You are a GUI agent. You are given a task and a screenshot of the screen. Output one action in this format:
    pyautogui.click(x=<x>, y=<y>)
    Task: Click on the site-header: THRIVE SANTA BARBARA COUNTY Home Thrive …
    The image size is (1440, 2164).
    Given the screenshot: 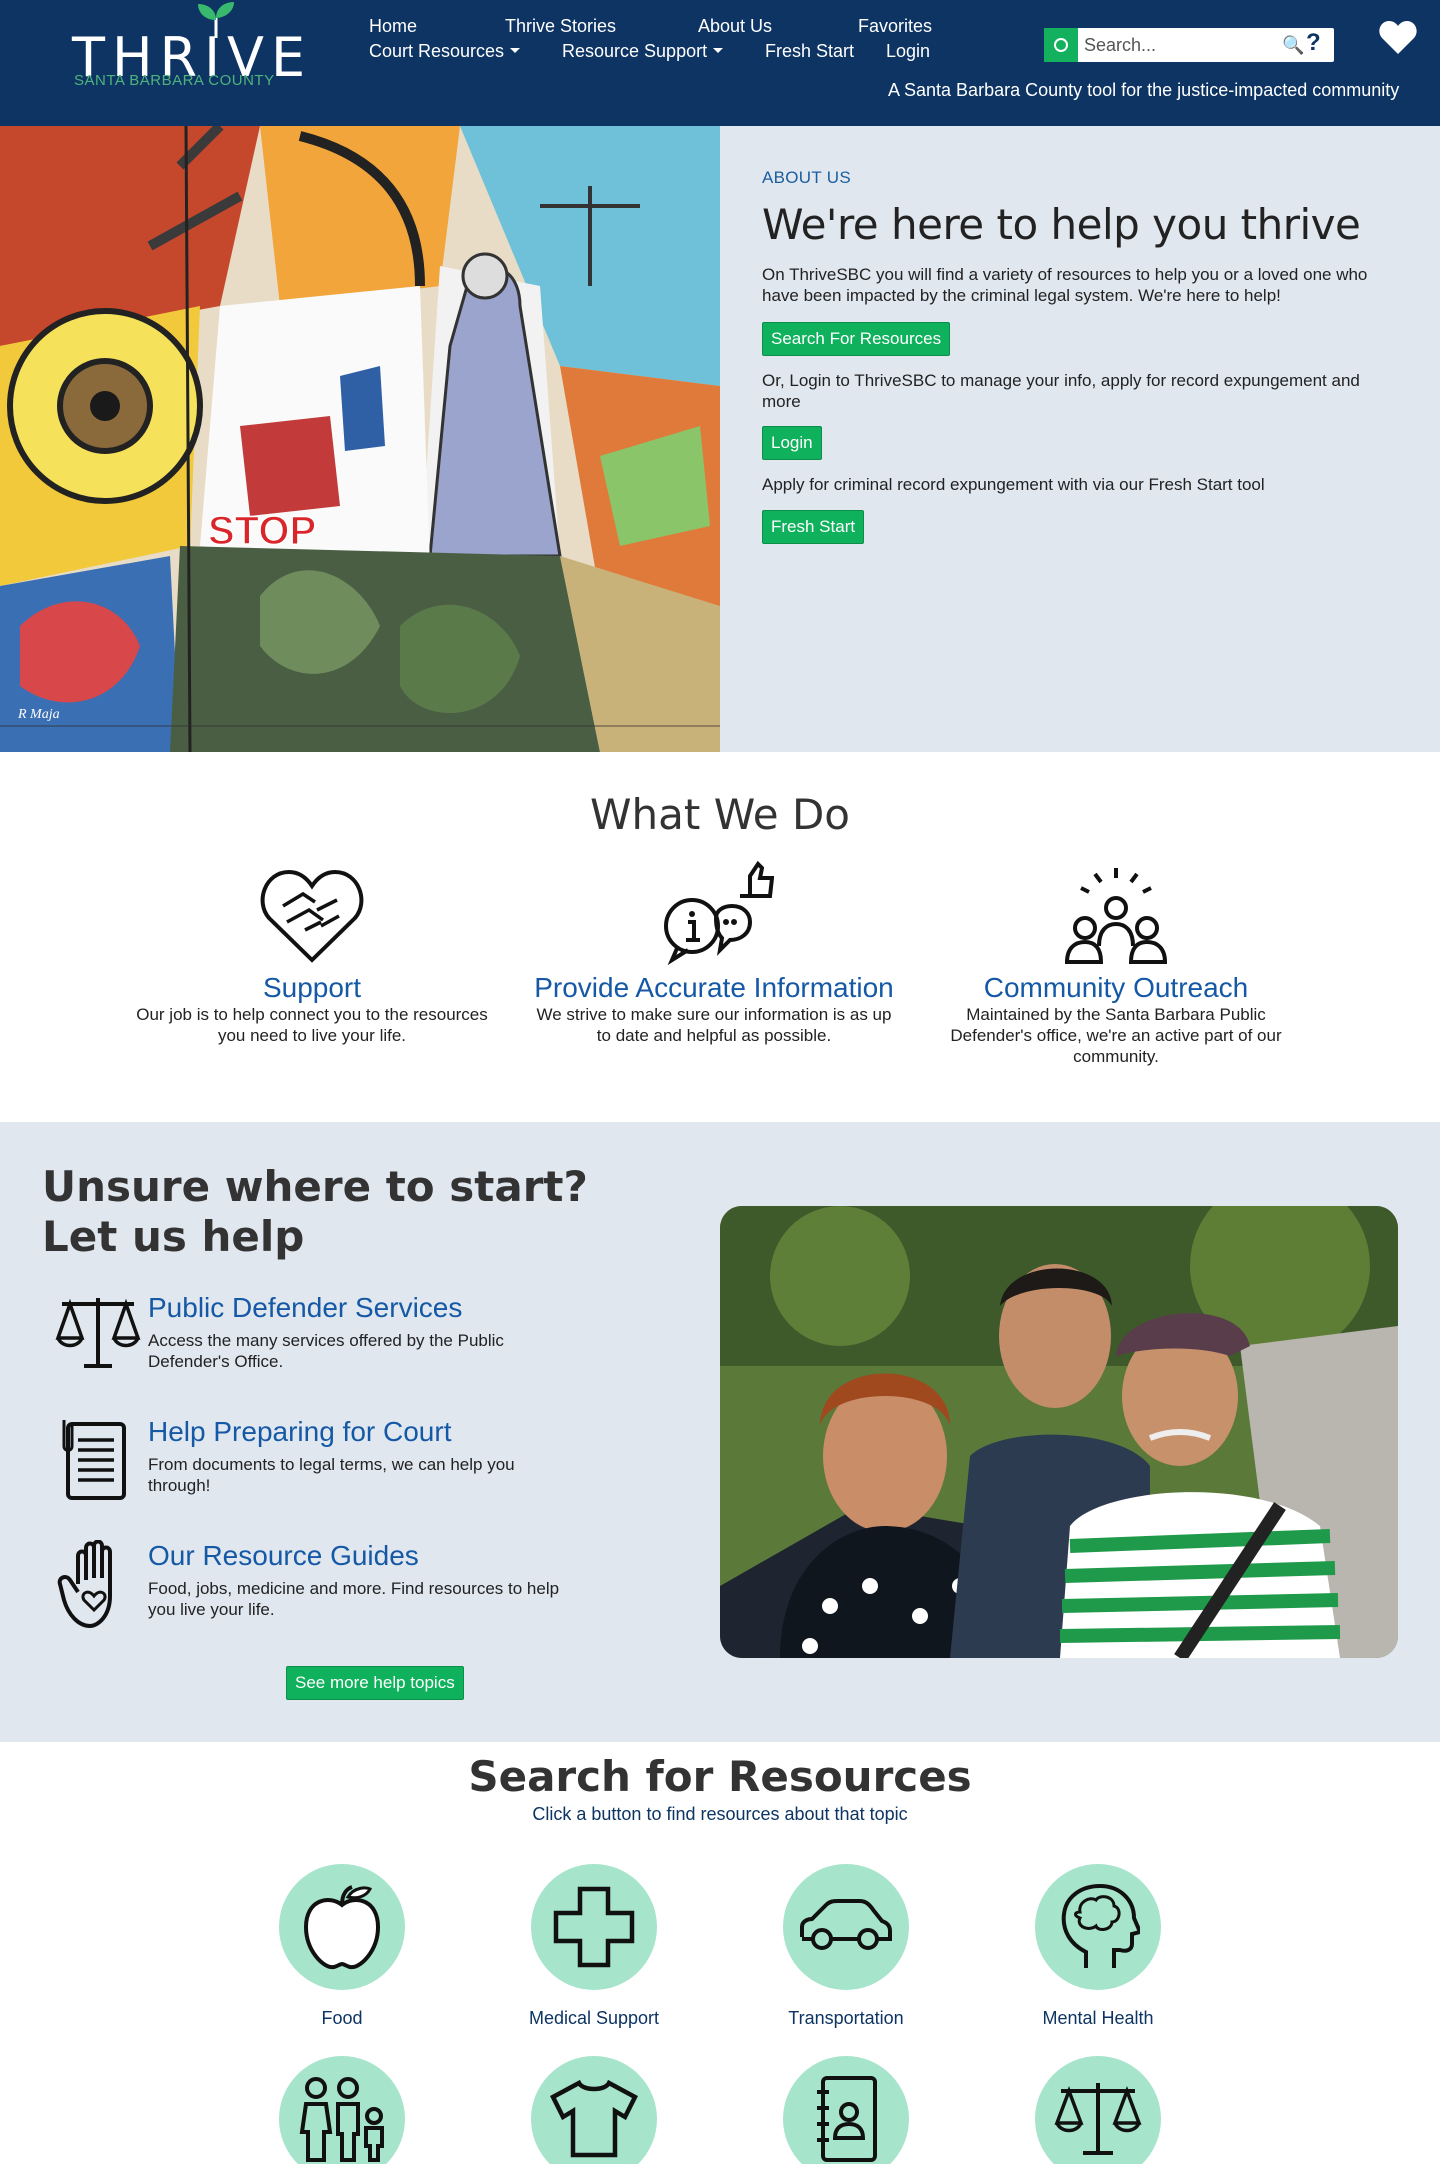 What is the action you would take?
    pyautogui.click(x=720, y=63)
    